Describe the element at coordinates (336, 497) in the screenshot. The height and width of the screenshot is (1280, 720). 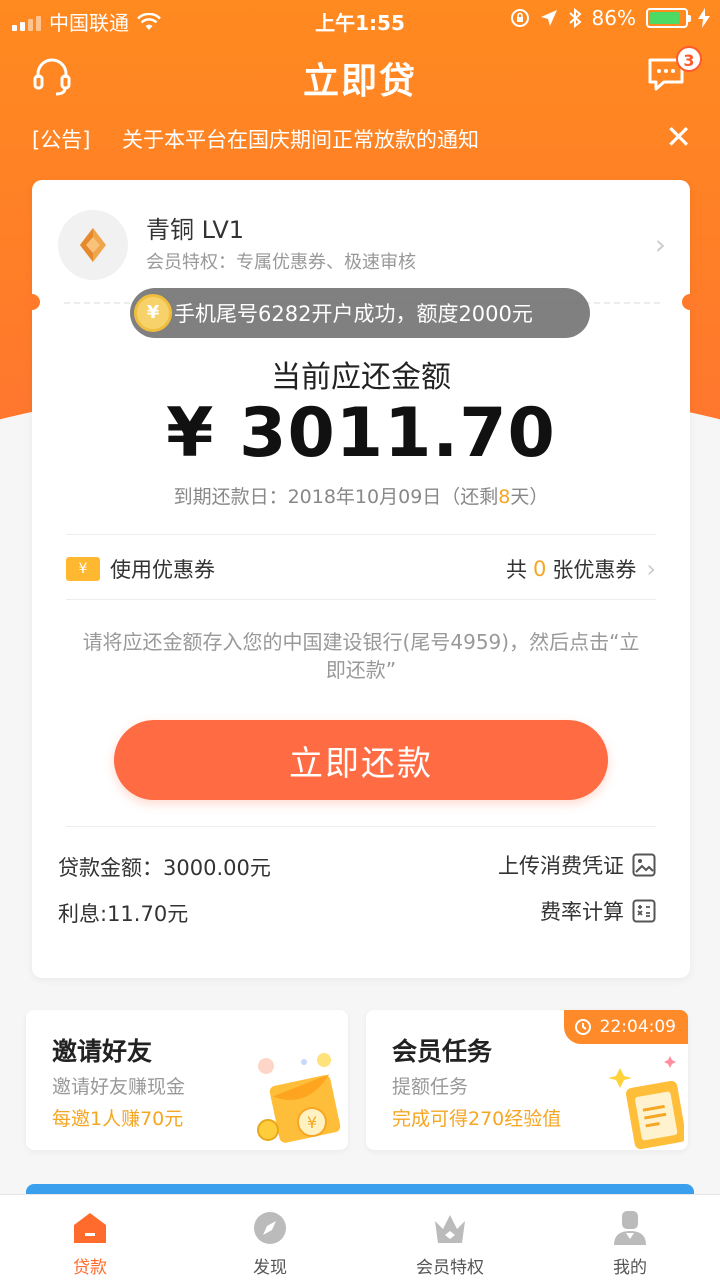
I see `due-date-prefix: 到期还款日：2018年10月09日（还剩` at that location.